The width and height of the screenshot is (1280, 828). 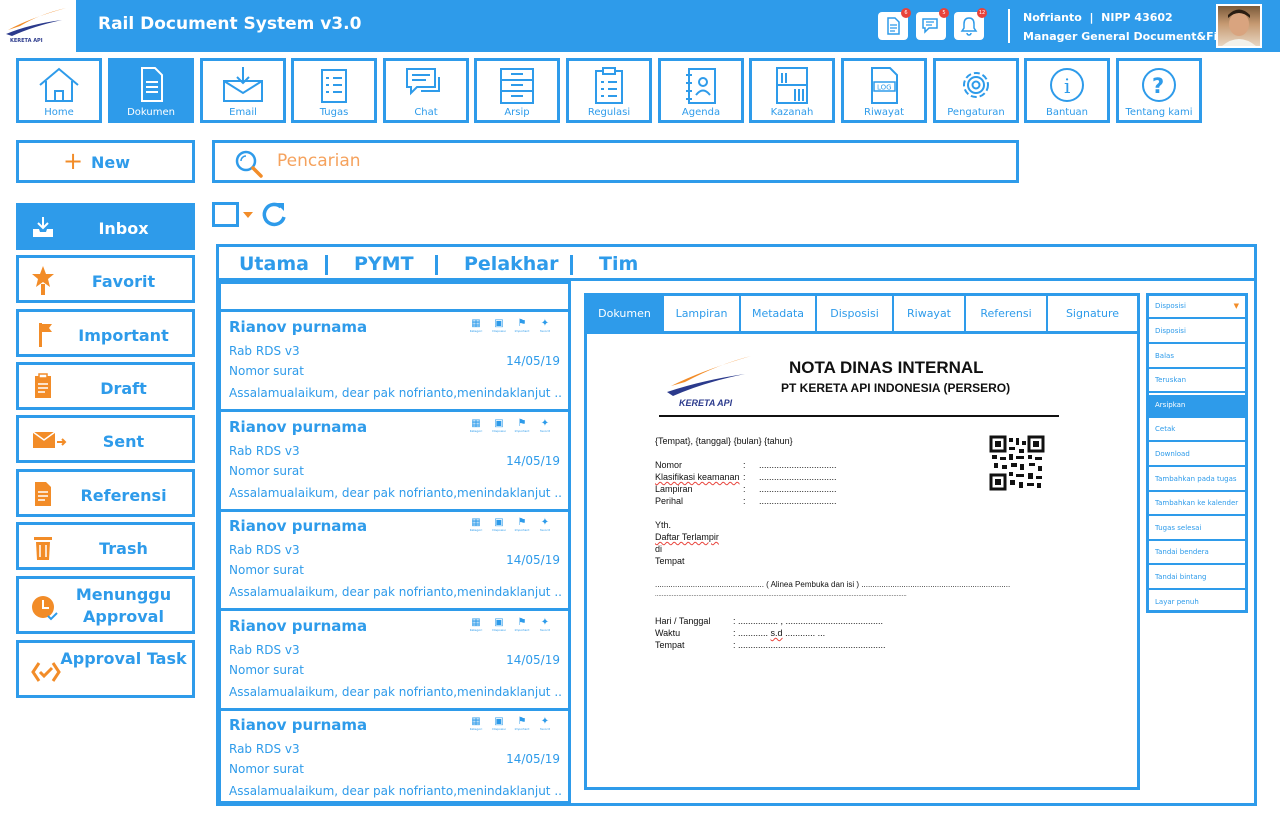 I want to click on doc-tab-lampiran: Lampiran, so click(x=702, y=313).